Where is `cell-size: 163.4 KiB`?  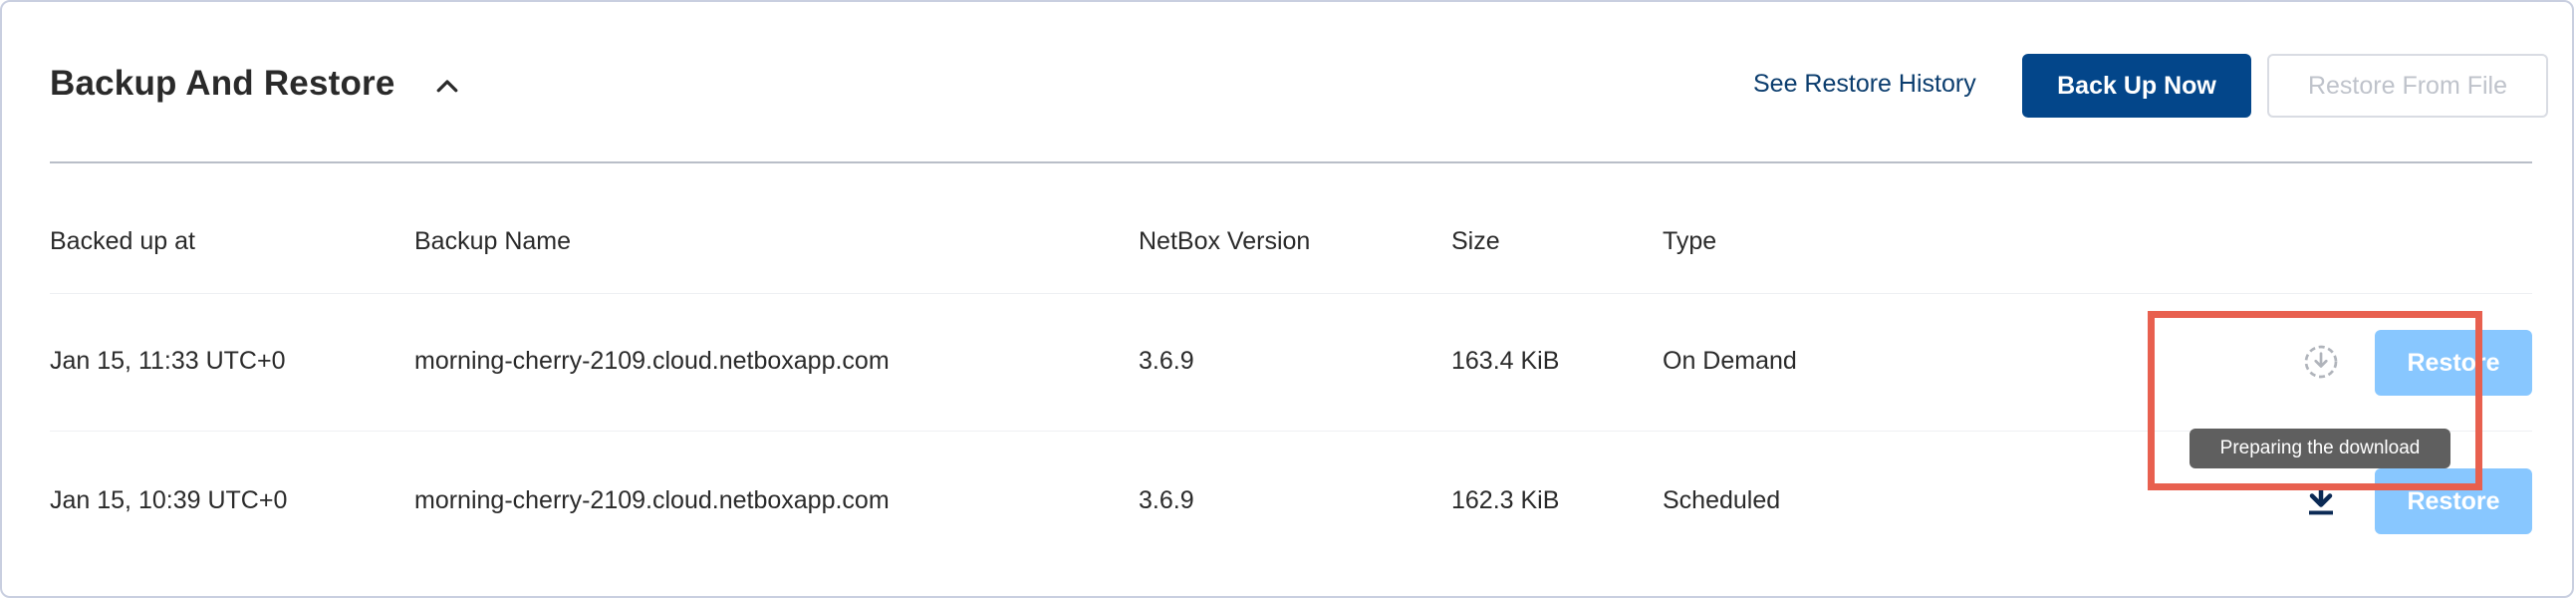 cell-size: 163.4 KiB is located at coordinates (1505, 361).